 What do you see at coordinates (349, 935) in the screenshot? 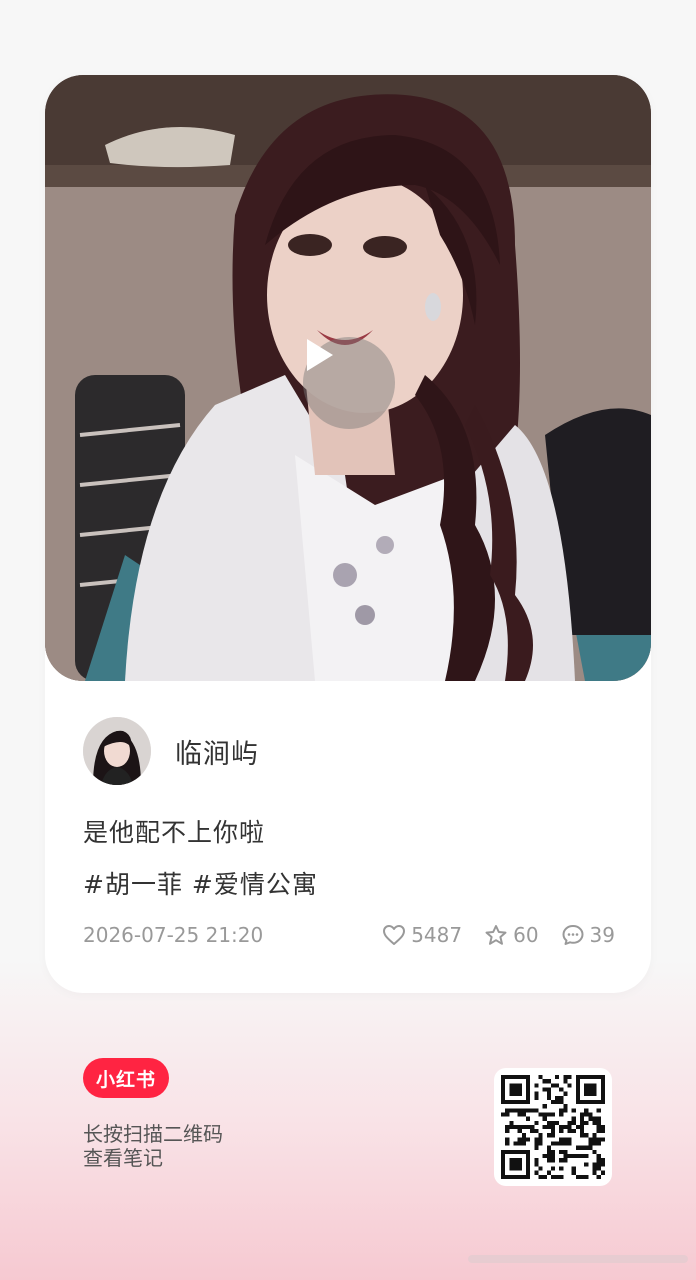
I see `post-meta: 2026-07-25 21:20 5487 60 39` at bounding box center [349, 935].